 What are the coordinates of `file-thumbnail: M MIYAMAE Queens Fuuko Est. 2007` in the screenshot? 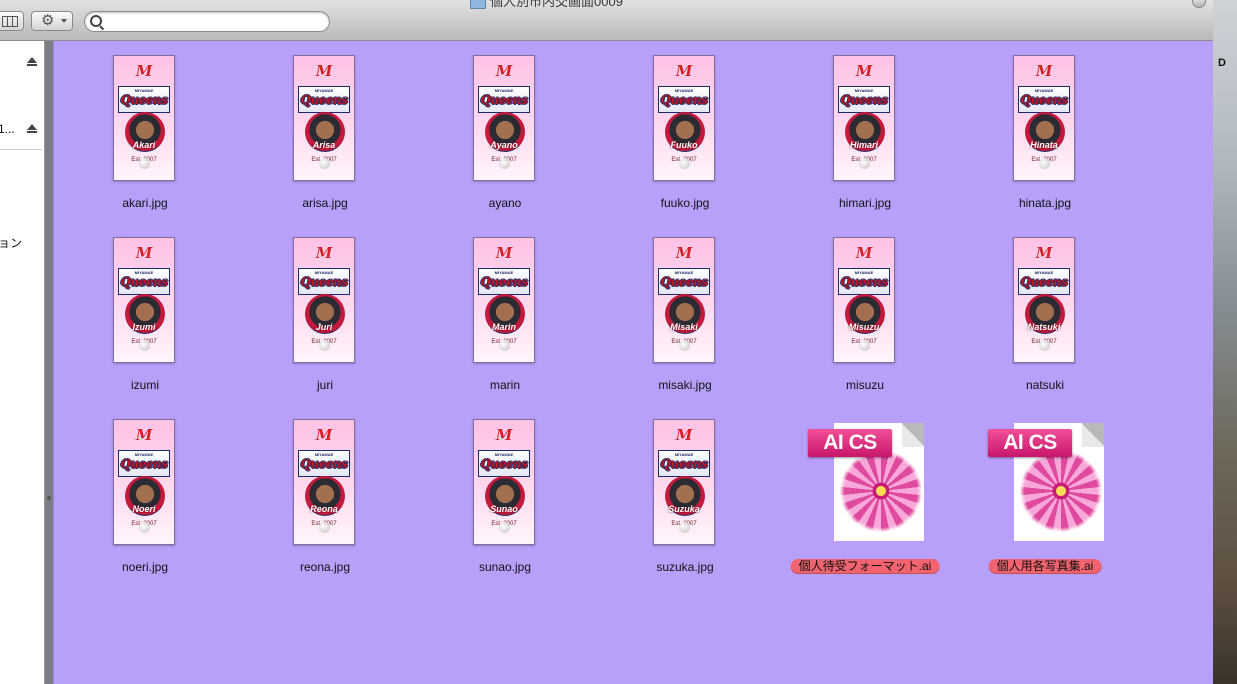 It's located at (684, 118).